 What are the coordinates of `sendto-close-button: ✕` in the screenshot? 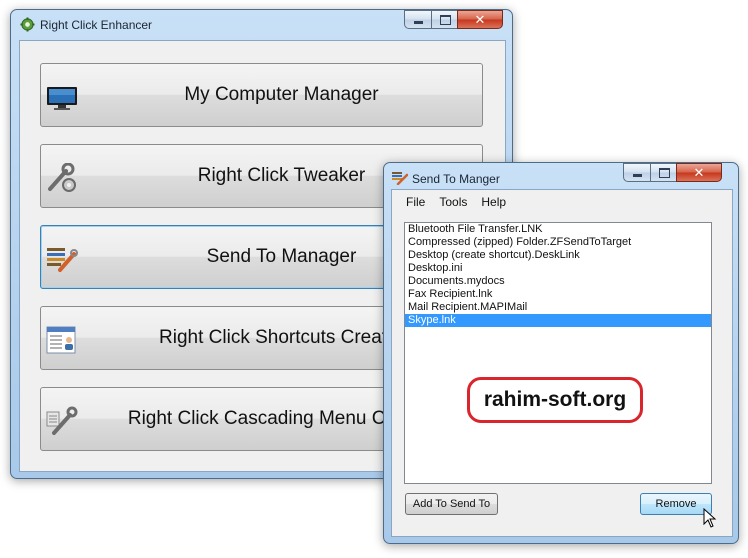 It's located at (699, 172).